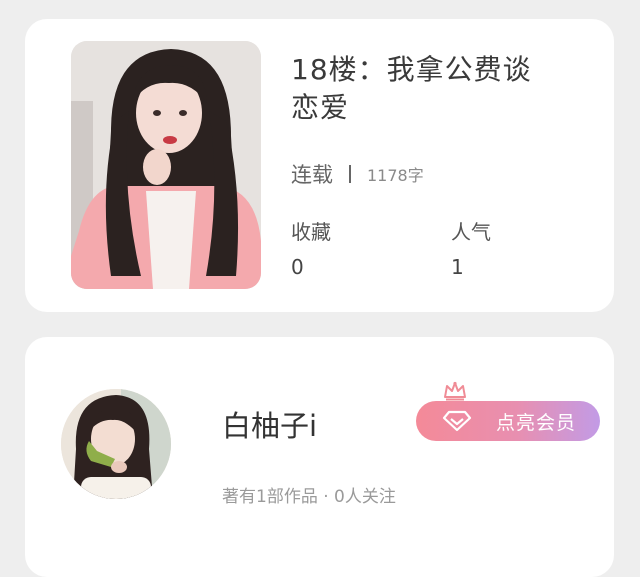 This screenshot has width=640, height=577. What do you see at coordinates (536, 422) in the screenshot?
I see `vip-button-label: 点亮会员` at bounding box center [536, 422].